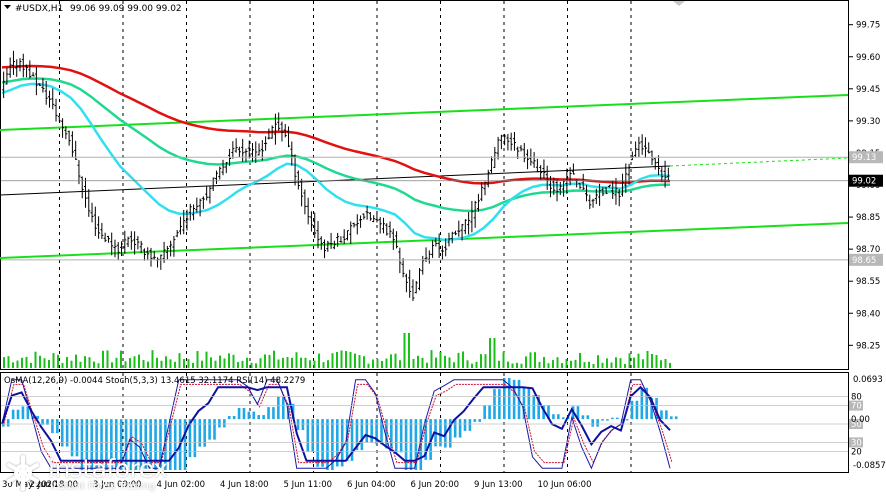  I want to click on symbol-label: #USDX,H1, so click(39, 9).